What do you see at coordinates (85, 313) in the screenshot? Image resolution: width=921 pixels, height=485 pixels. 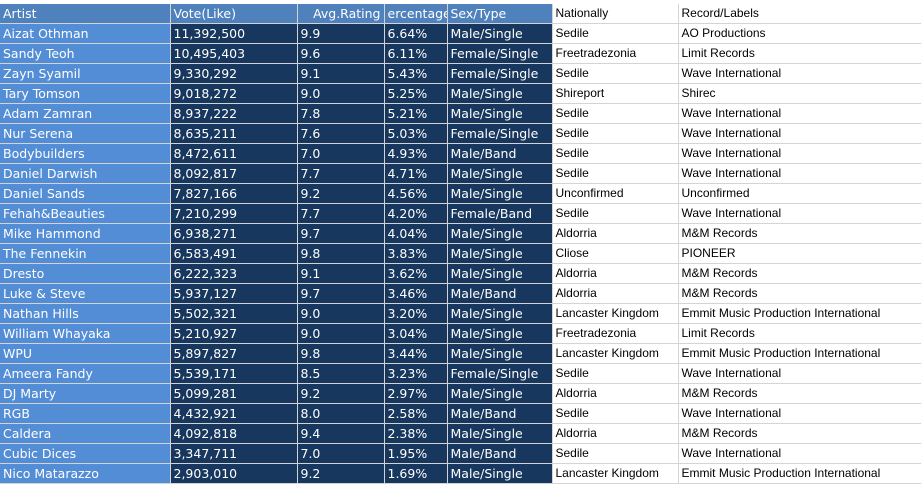 I see `cell-artist: Nathan Hills` at bounding box center [85, 313].